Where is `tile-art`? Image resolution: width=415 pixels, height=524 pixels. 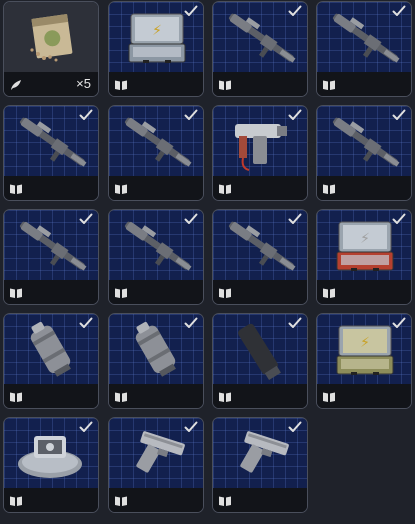 tile-art is located at coordinates (51, 38).